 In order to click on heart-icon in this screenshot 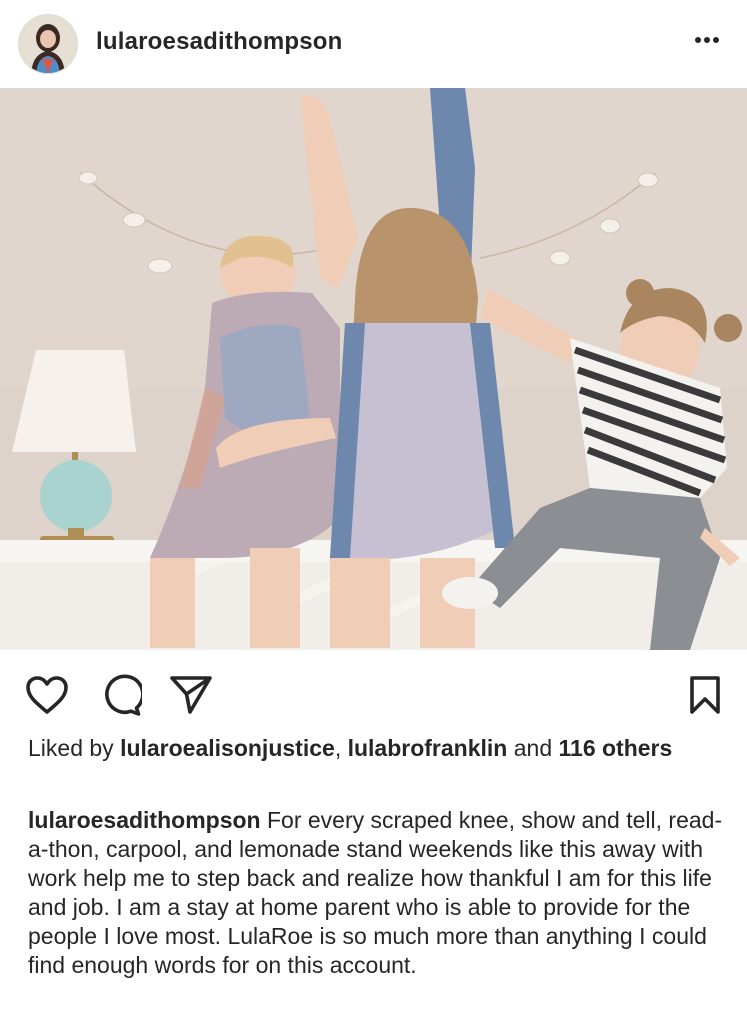, I will do `click(47, 695)`.